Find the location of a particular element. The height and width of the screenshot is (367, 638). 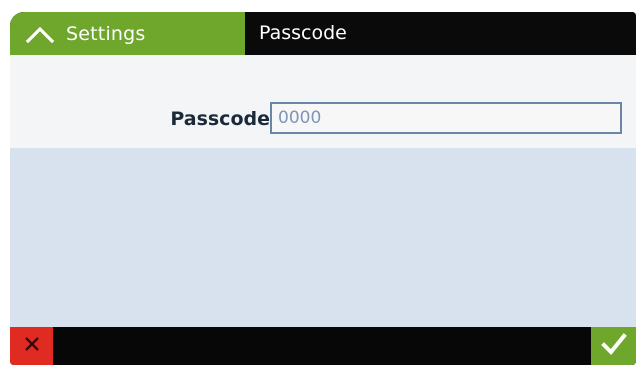

screen-title: Passcode is located at coordinates (303, 33).